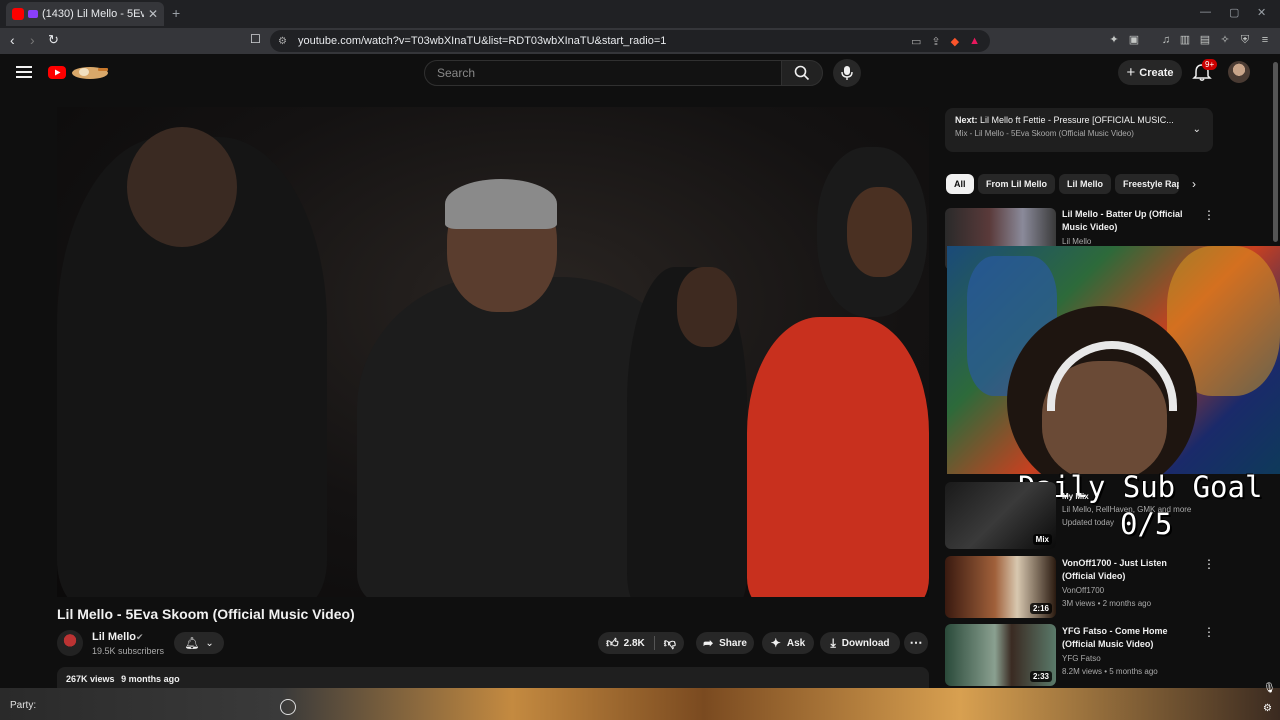  What do you see at coordinates (1245, 40) in the screenshot?
I see `vpn-icon: ⛨` at bounding box center [1245, 40].